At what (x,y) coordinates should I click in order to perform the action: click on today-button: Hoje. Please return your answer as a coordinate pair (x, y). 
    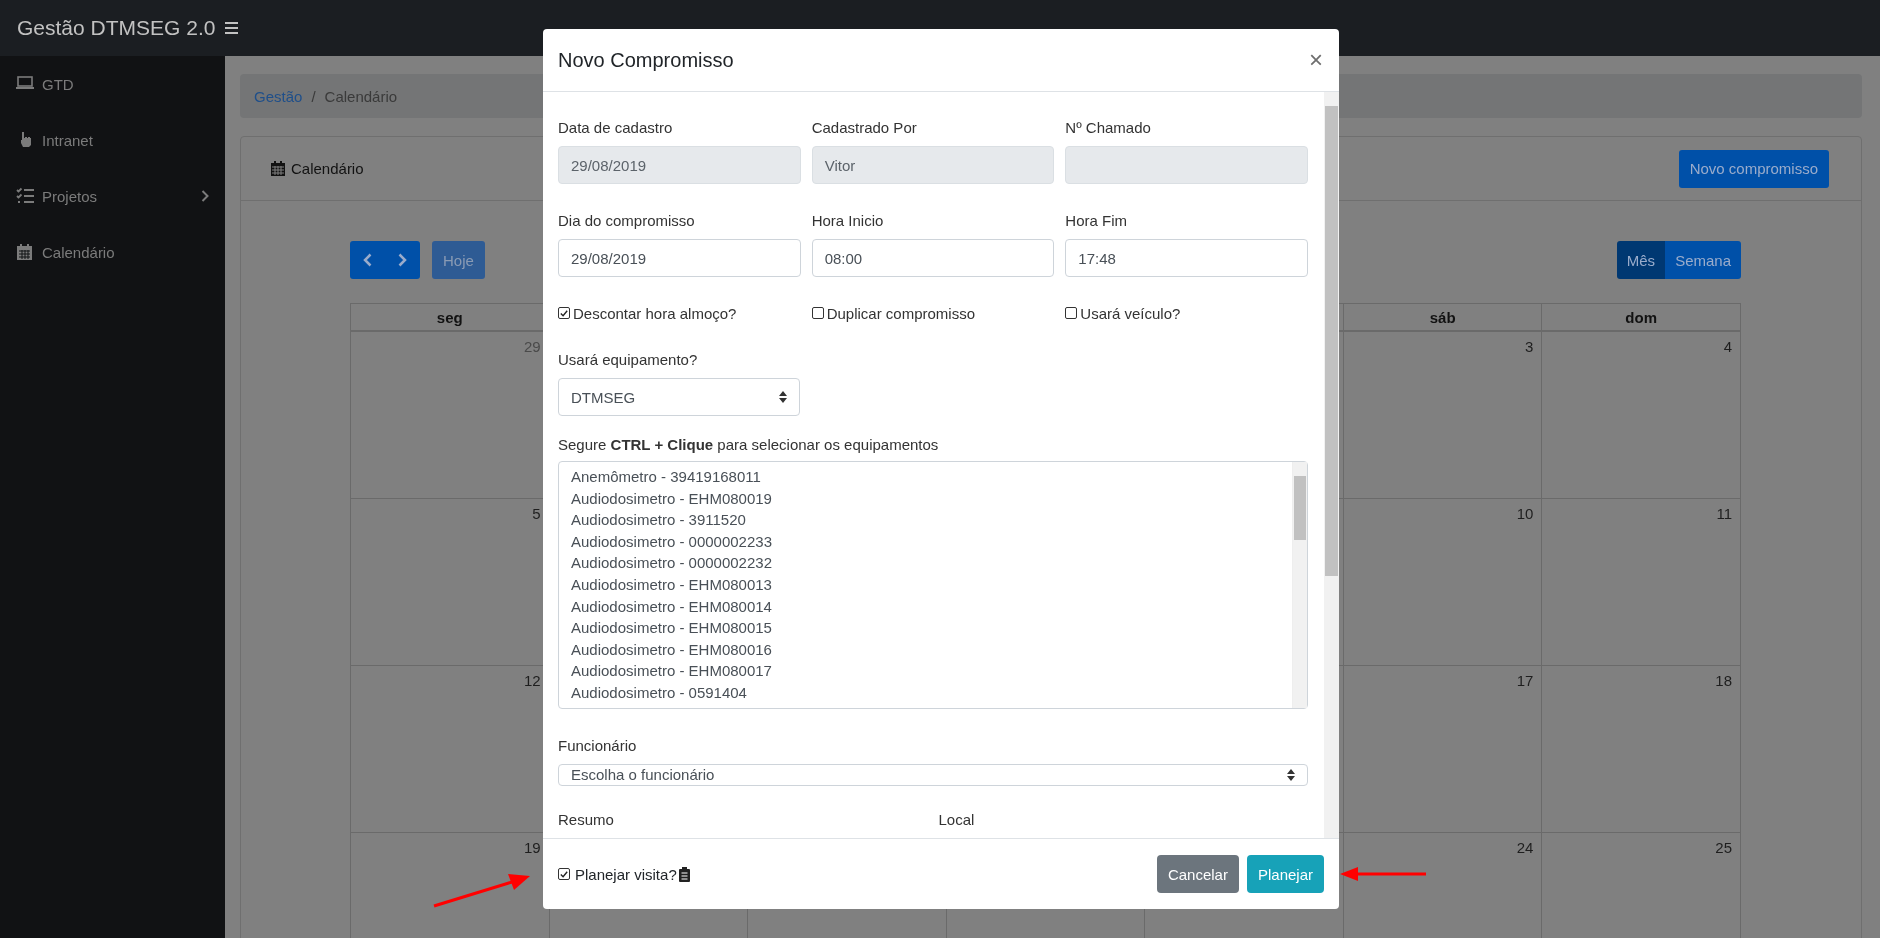
    Looking at the image, I should click on (458, 260).